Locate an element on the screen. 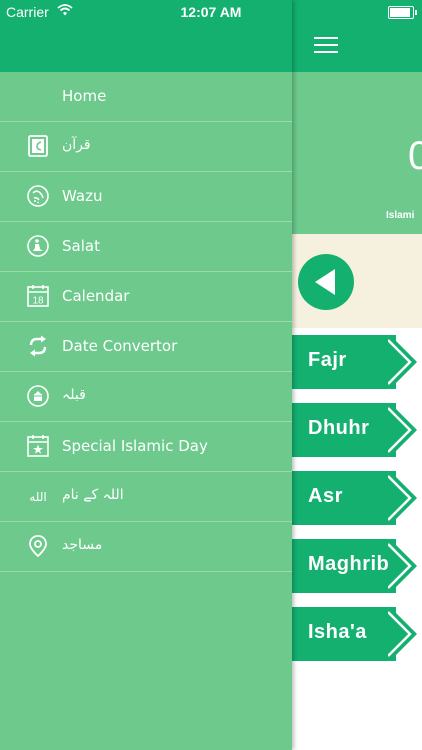 Image resolution: width=422 pixels, height=750 pixels. menu-item-salat: Salat is located at coordinates (146, 247).